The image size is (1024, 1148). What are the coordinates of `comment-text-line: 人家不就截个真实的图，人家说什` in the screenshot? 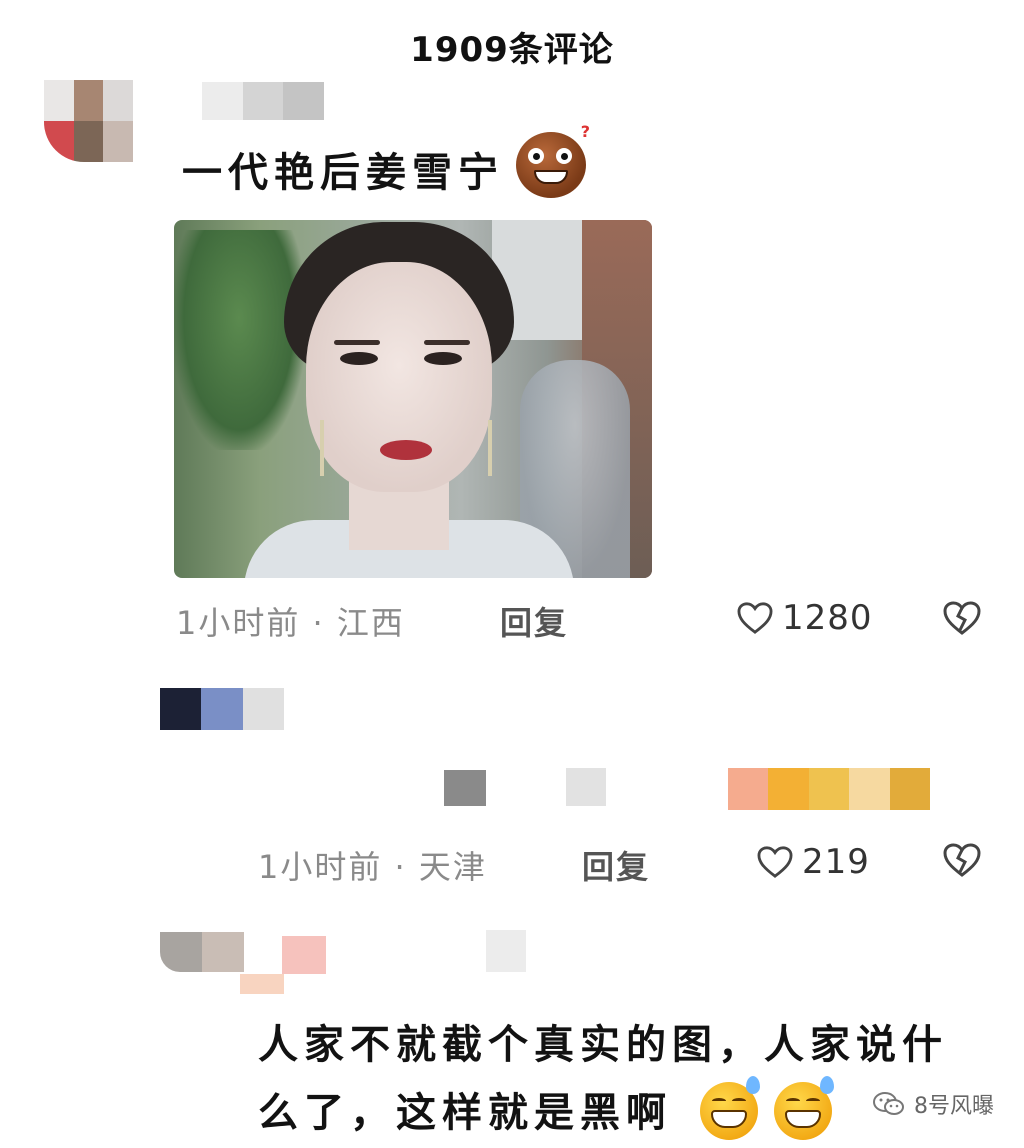 It's located at (603, 1045).